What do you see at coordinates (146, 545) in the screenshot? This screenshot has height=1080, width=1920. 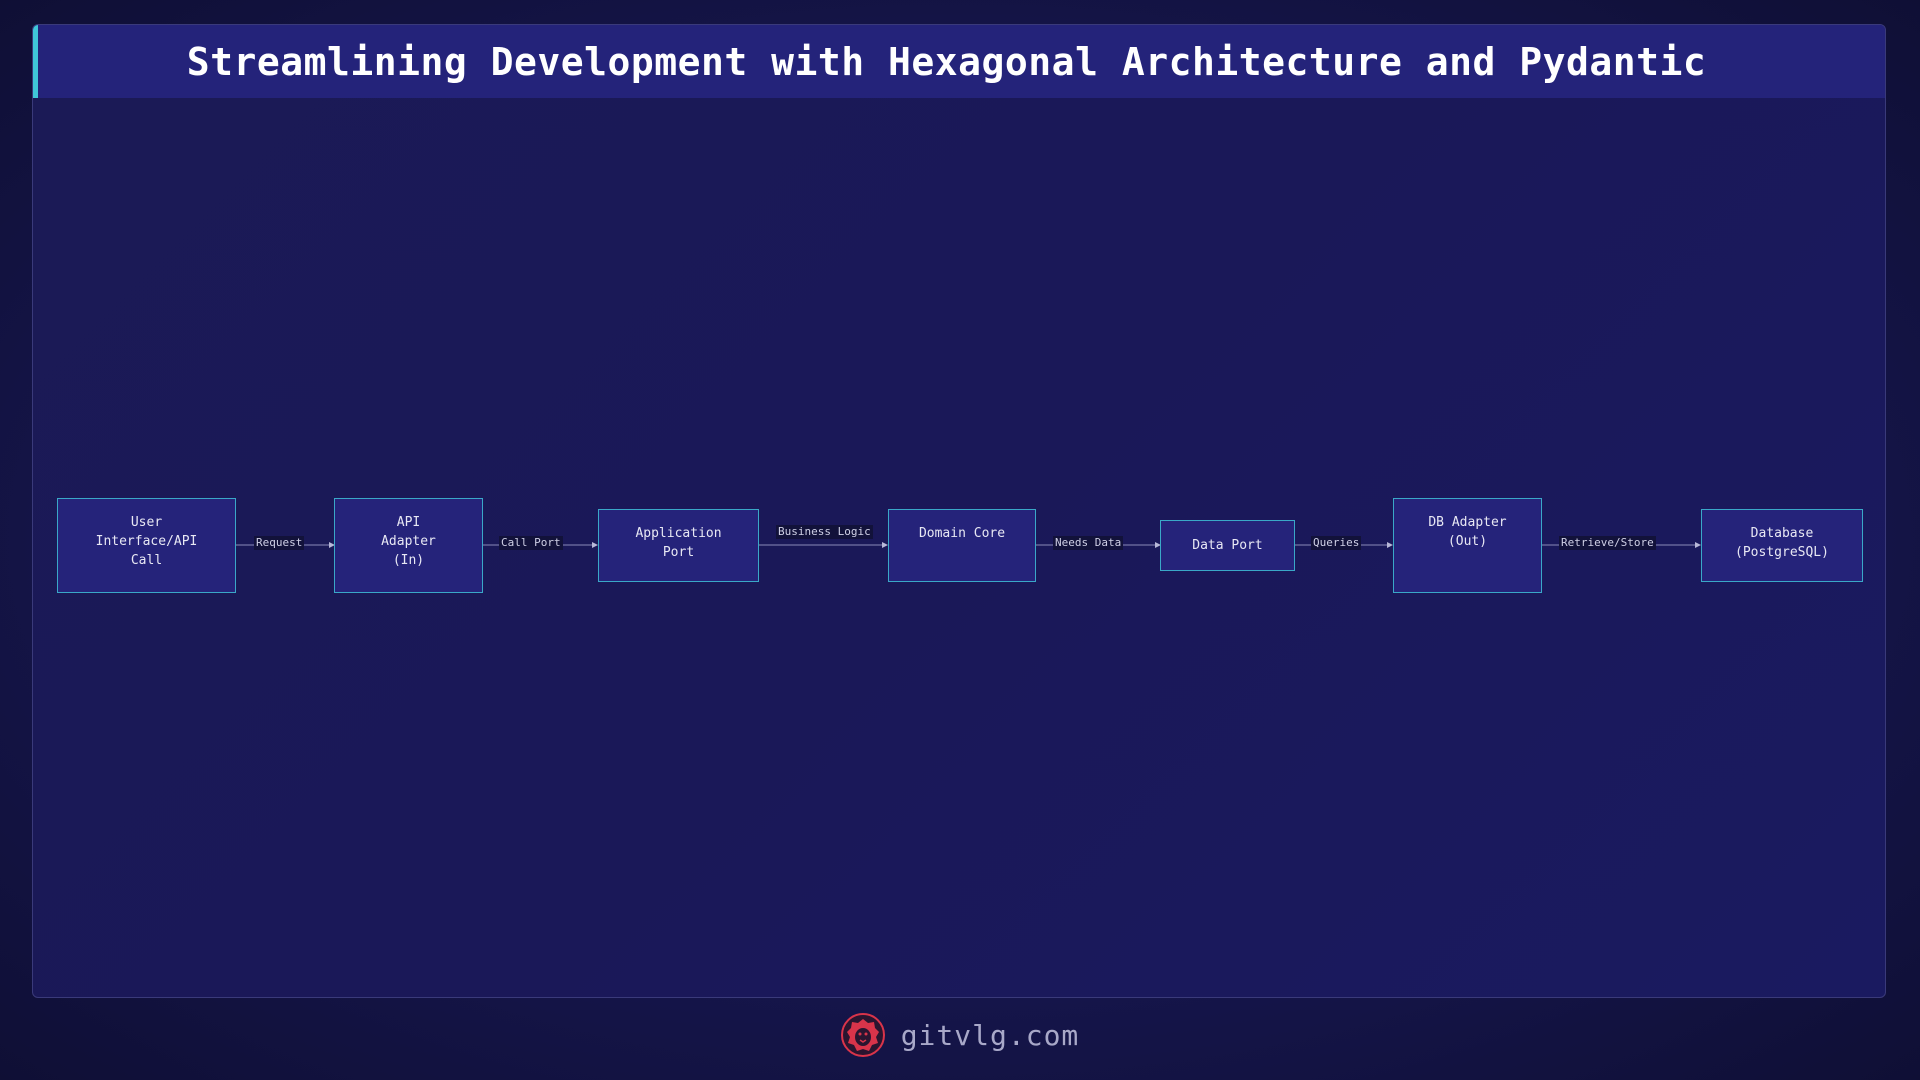 I see `node-user-interface: User Interface/API Call` at bounding box center [146, 545].